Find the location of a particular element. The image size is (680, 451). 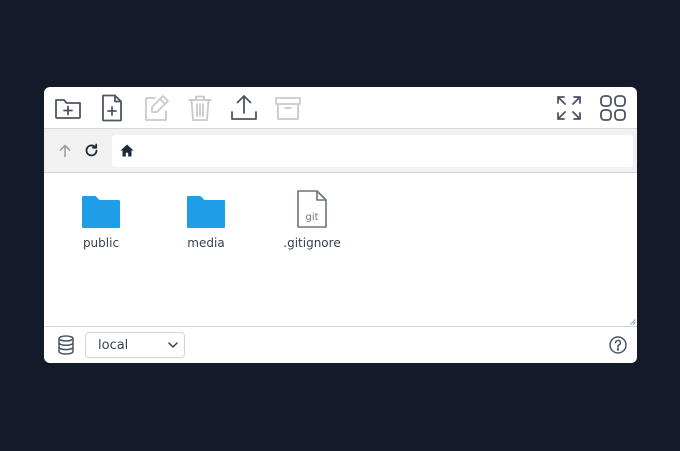

new-folder-button is located at coordinates (68, 108).